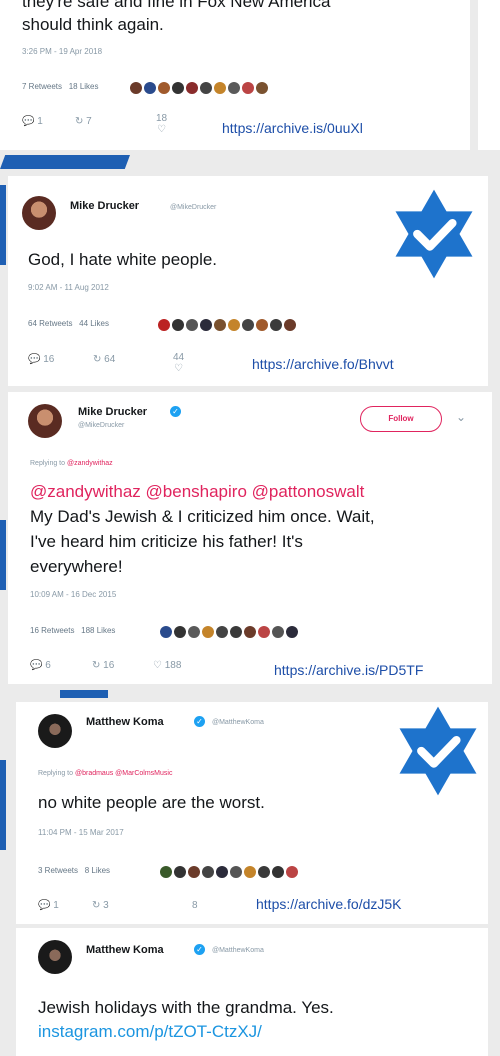 This screenshot has width=500, height=1056. What do you see at coordinates (83, 121) in the screenshot?
I see `retweet-action: ↻ 7` at bounding box center [83, 121].